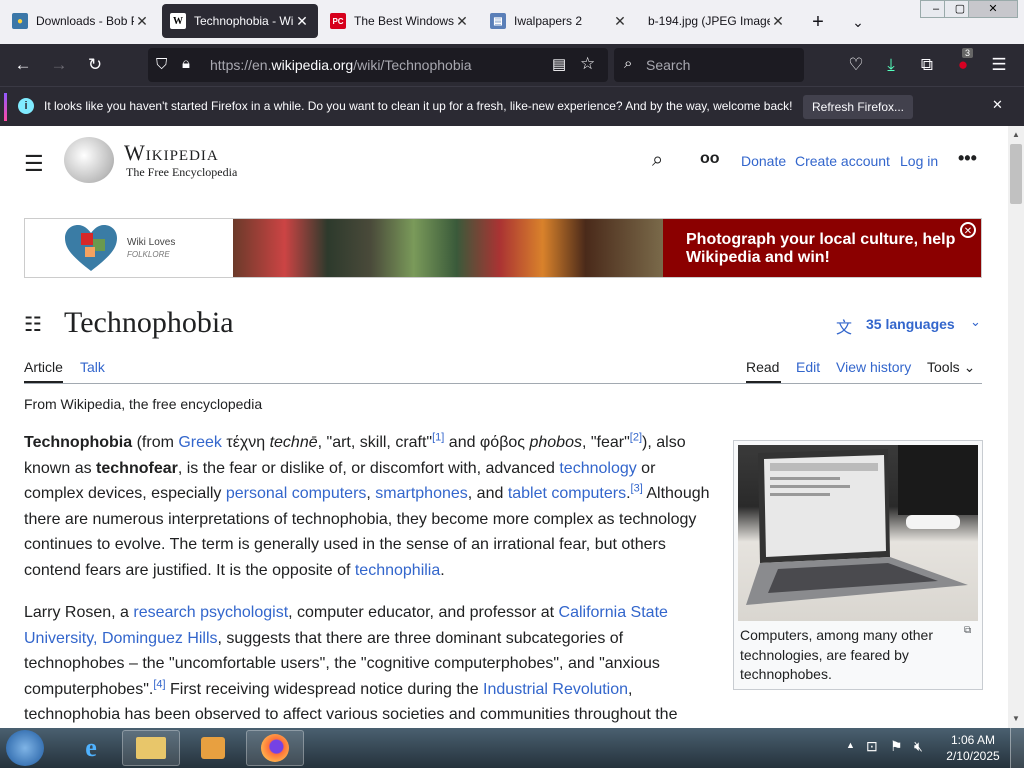 The height and width of the screenshot is (768, 1024). Describe the element at coordinates (34, 164) in the screenshot. I see `main-menu-hamburger-icon: ☰` at that location.